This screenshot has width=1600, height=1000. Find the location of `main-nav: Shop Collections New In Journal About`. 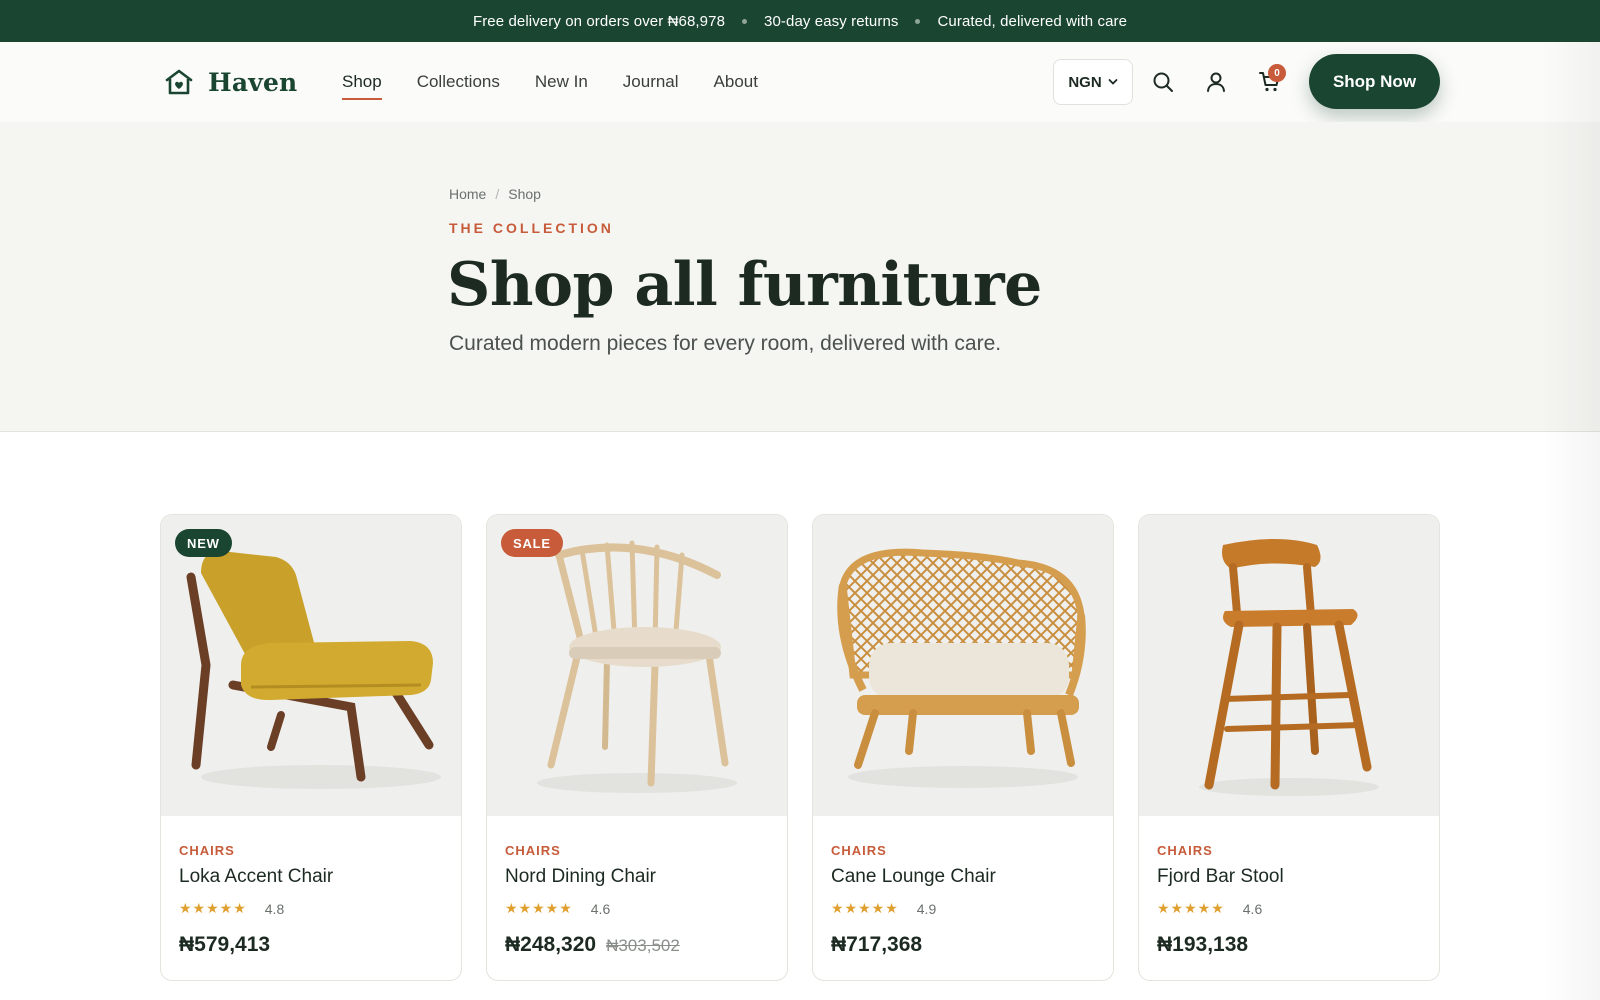

main-nav: Shop Collections New In Journal About is located at coordinates (550, 82).